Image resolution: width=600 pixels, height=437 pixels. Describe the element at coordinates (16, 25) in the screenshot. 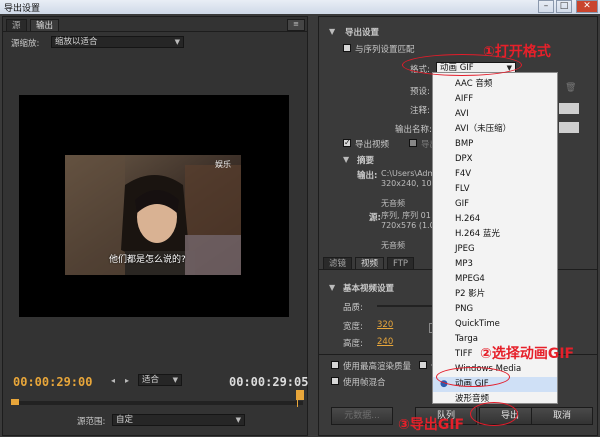

I see `tab-source: 源` at that location.